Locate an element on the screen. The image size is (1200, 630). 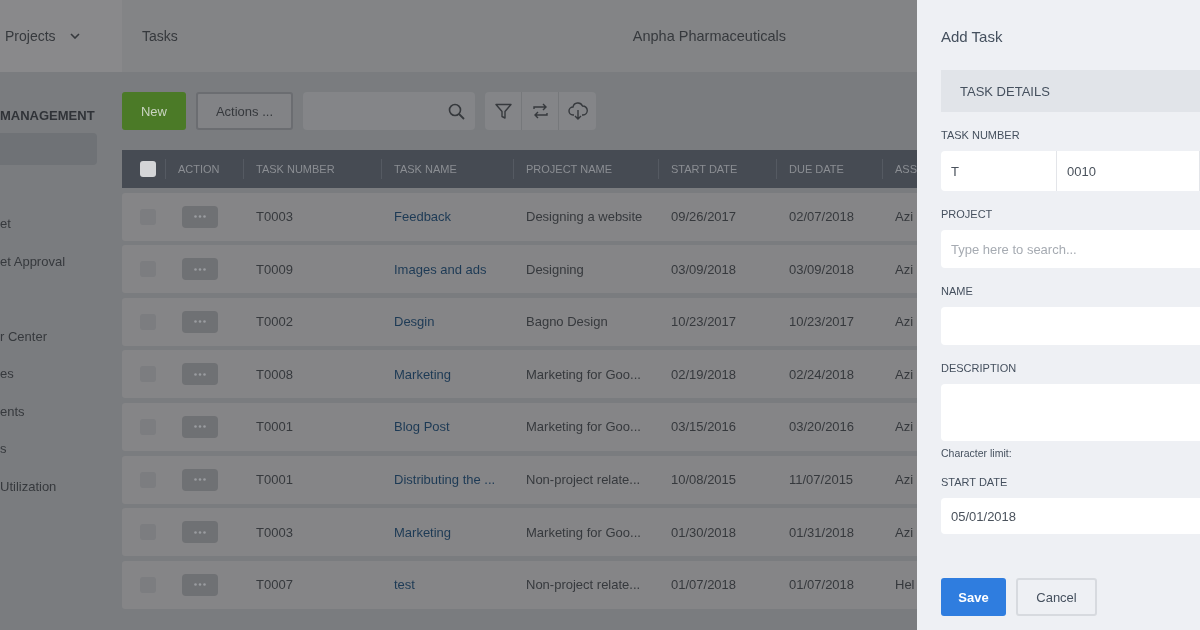
task-link: Feedback is located at coordinates (423, 217).